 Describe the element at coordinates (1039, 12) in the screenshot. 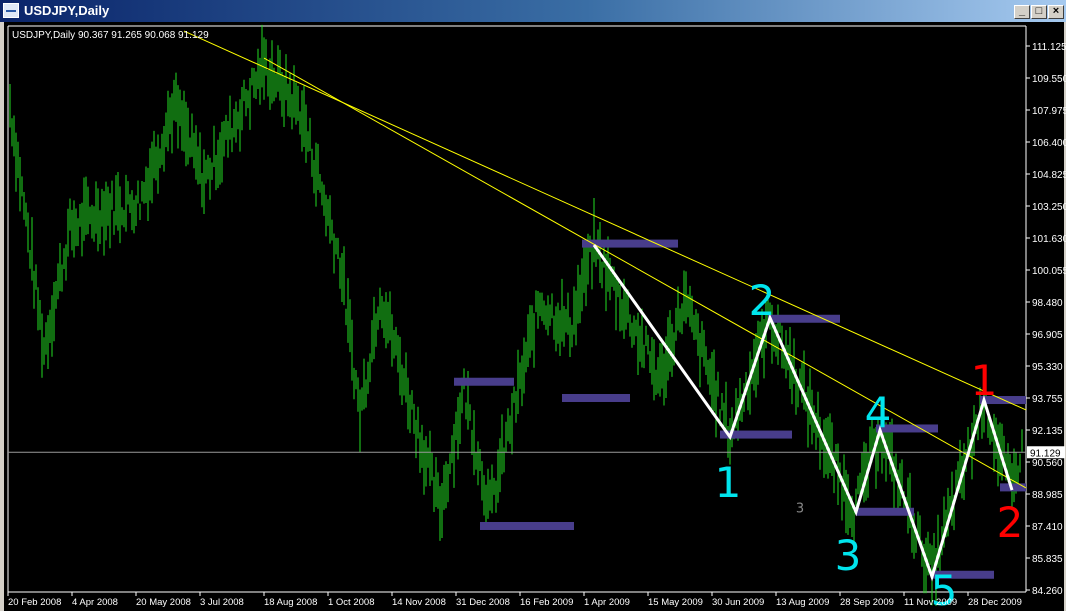

I see `maximize-button: □` at that location.